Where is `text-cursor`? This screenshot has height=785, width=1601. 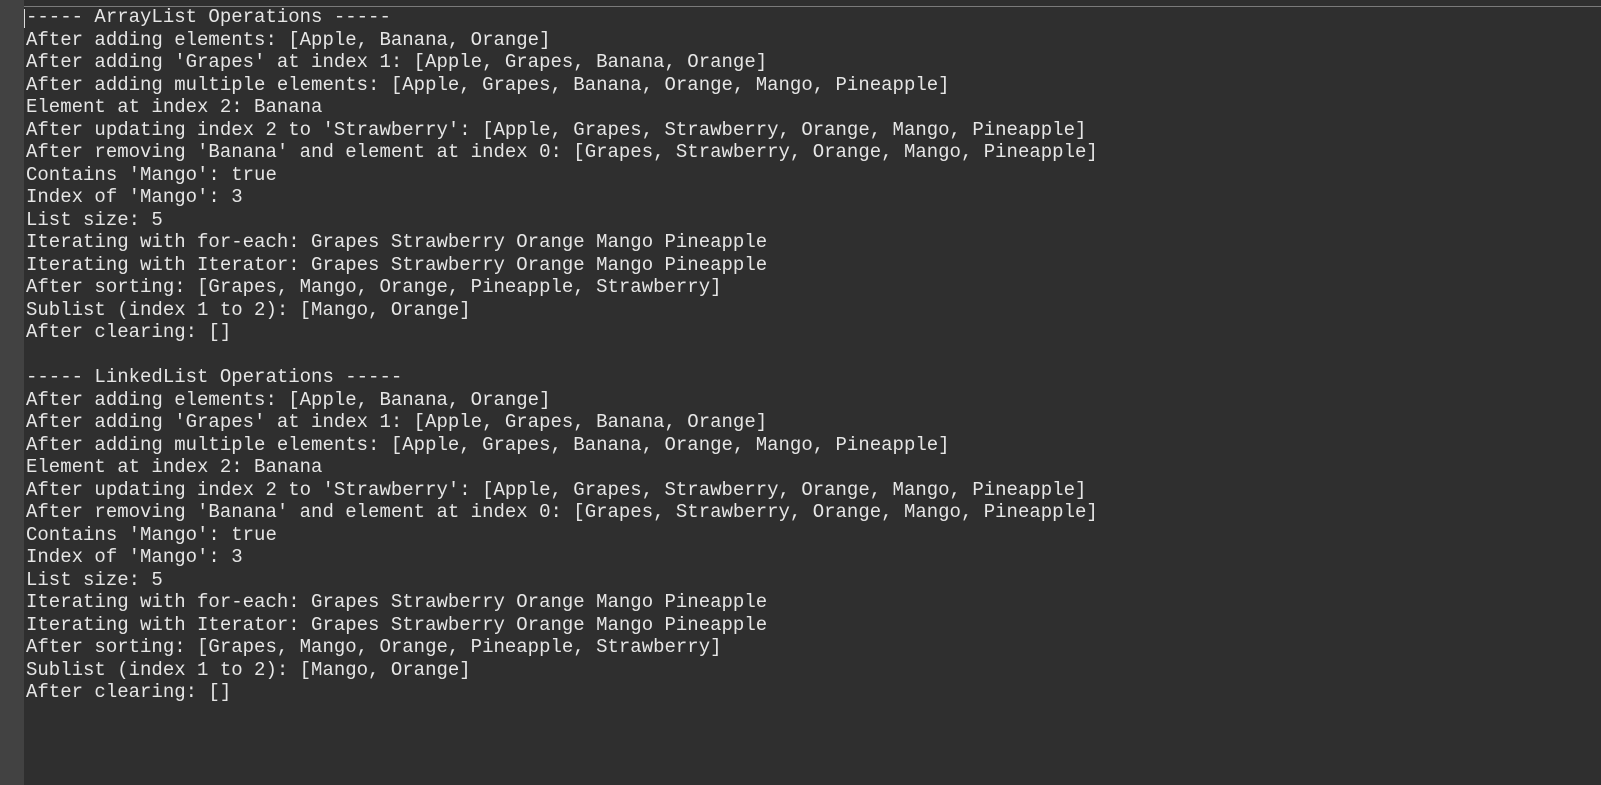 text-cursor is located at coordinates (24, 18).